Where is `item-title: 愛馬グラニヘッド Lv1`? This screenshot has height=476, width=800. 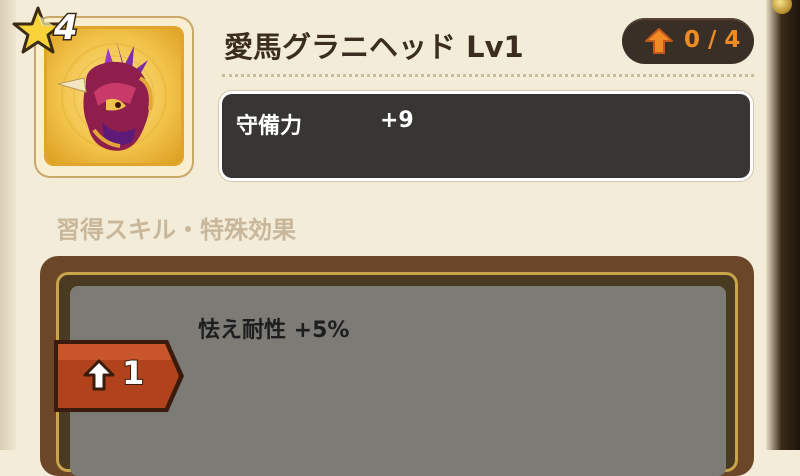
item-title: 愛馬グラニヘッド Lv1 is located at coordinates (374, 47).